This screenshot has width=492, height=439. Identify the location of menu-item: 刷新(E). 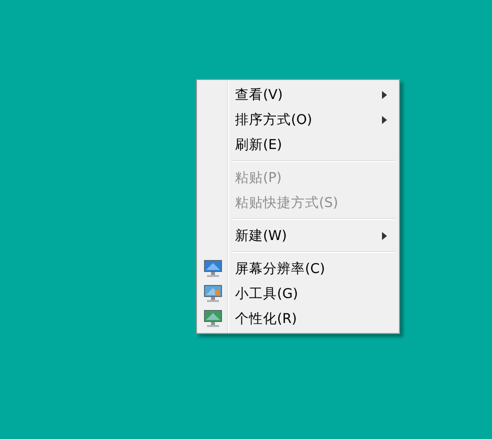
(298, 144).